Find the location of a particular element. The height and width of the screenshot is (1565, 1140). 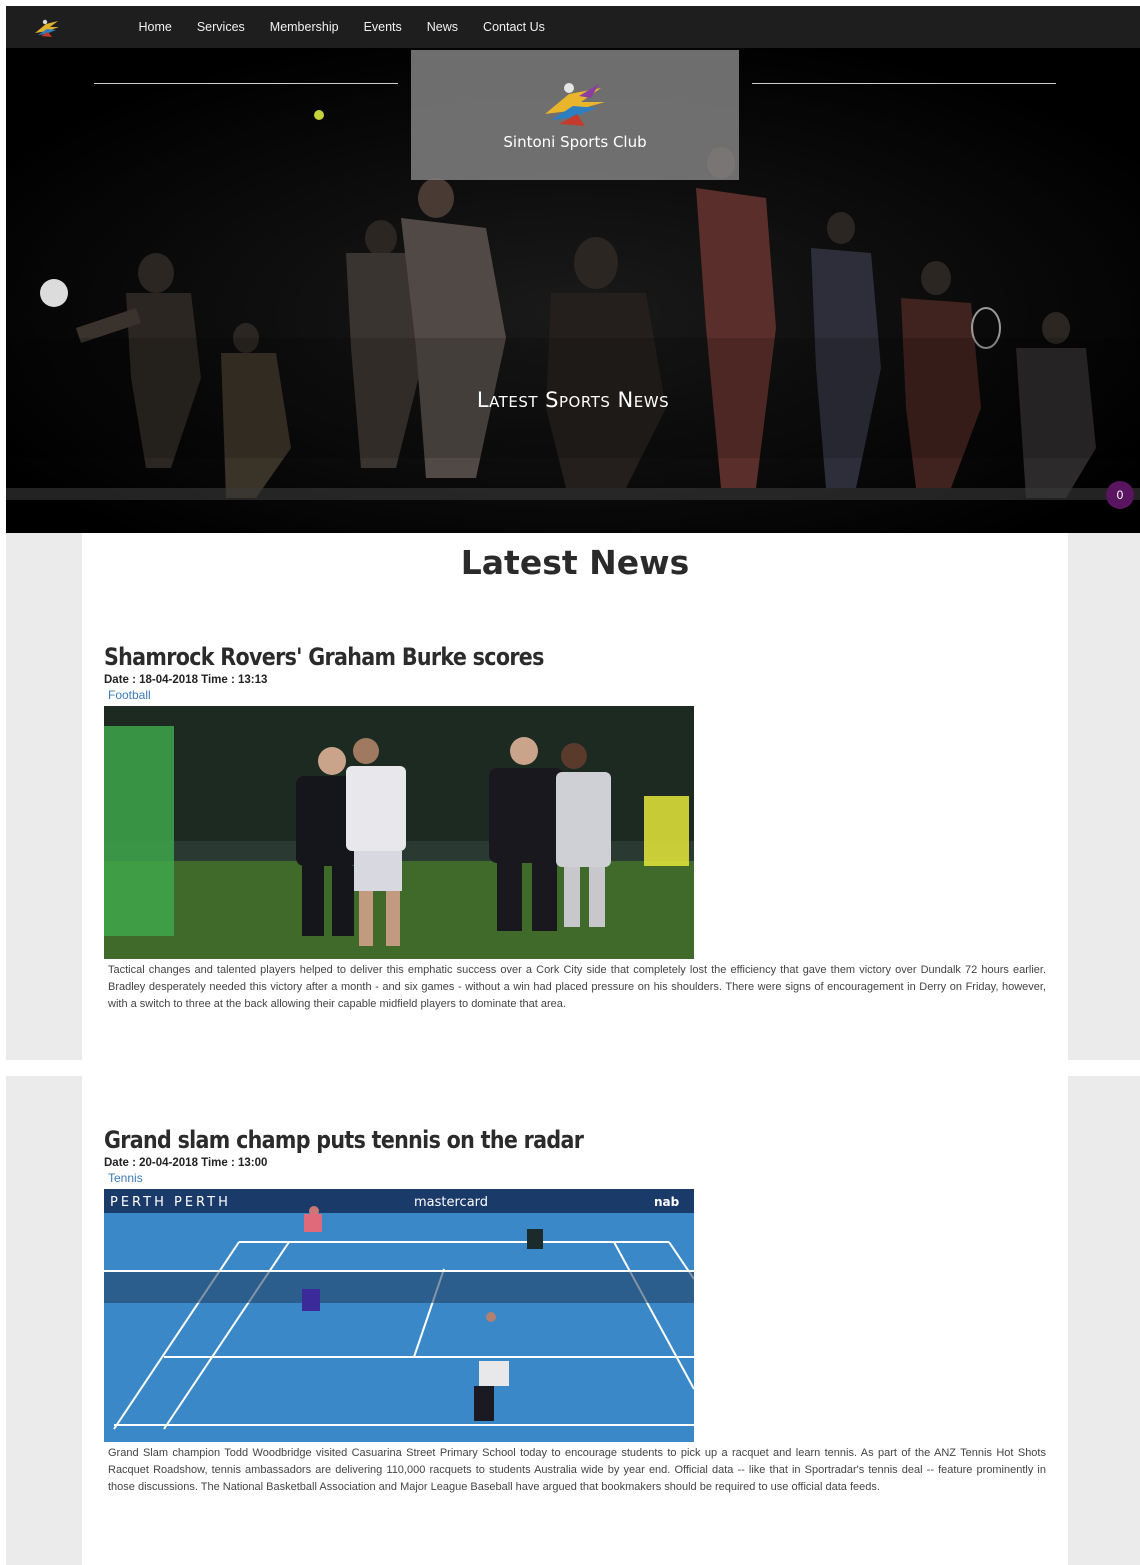

brand-box: Sintoni Sports Club is located at coordinates (575, 115).